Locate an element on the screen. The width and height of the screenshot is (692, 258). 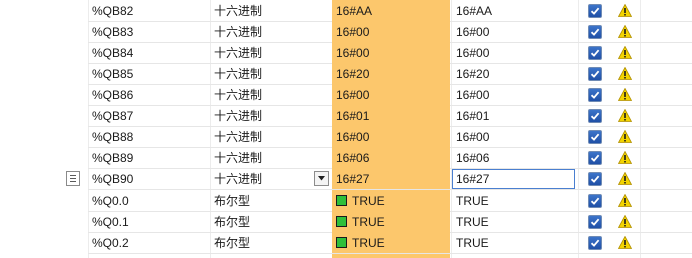
address-cell: %QB86 is located at coordinates (147, 95).